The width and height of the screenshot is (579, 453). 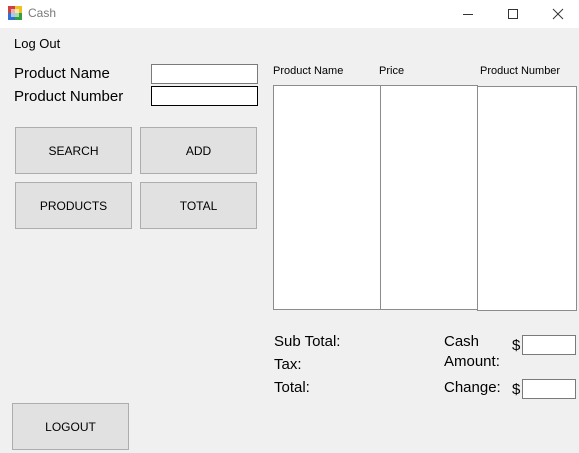 I want to click on search-button: SEARCH, so click(x=73, y=150).